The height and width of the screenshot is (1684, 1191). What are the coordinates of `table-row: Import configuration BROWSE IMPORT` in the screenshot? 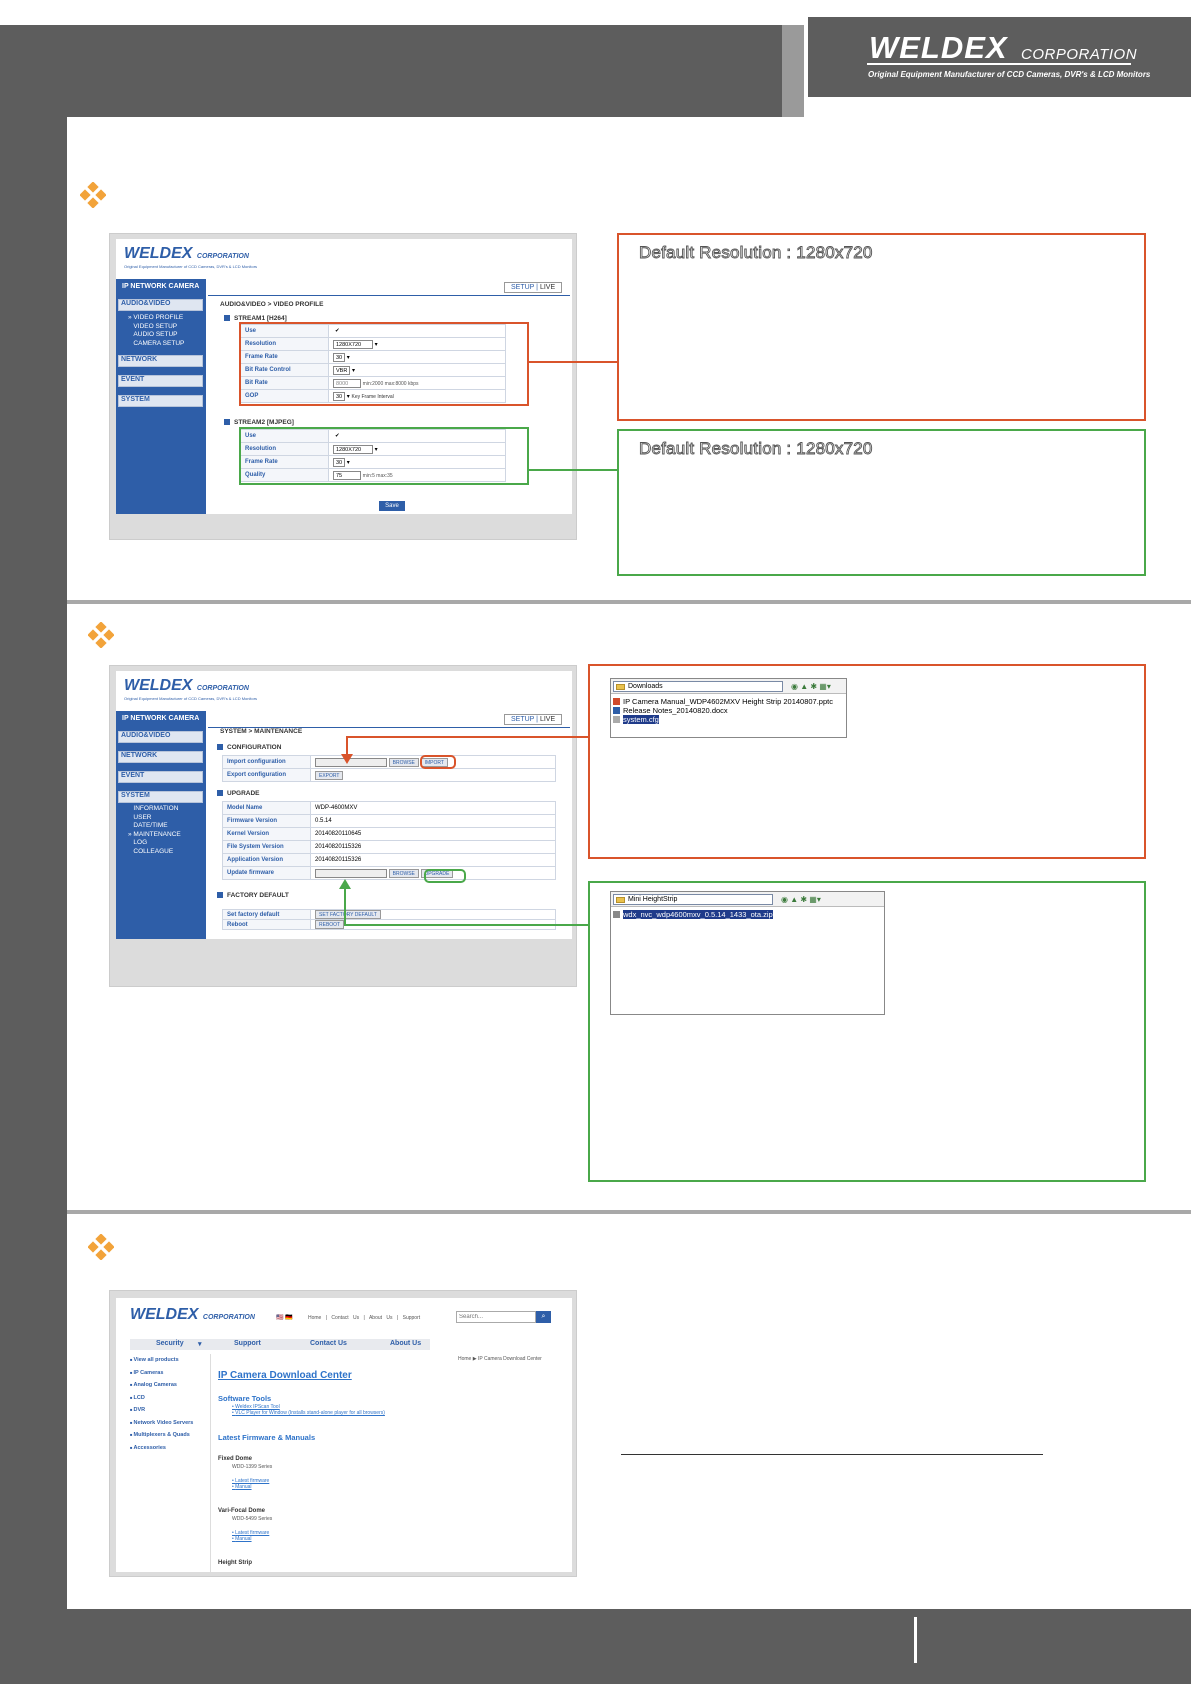 It's located at (389, 762).